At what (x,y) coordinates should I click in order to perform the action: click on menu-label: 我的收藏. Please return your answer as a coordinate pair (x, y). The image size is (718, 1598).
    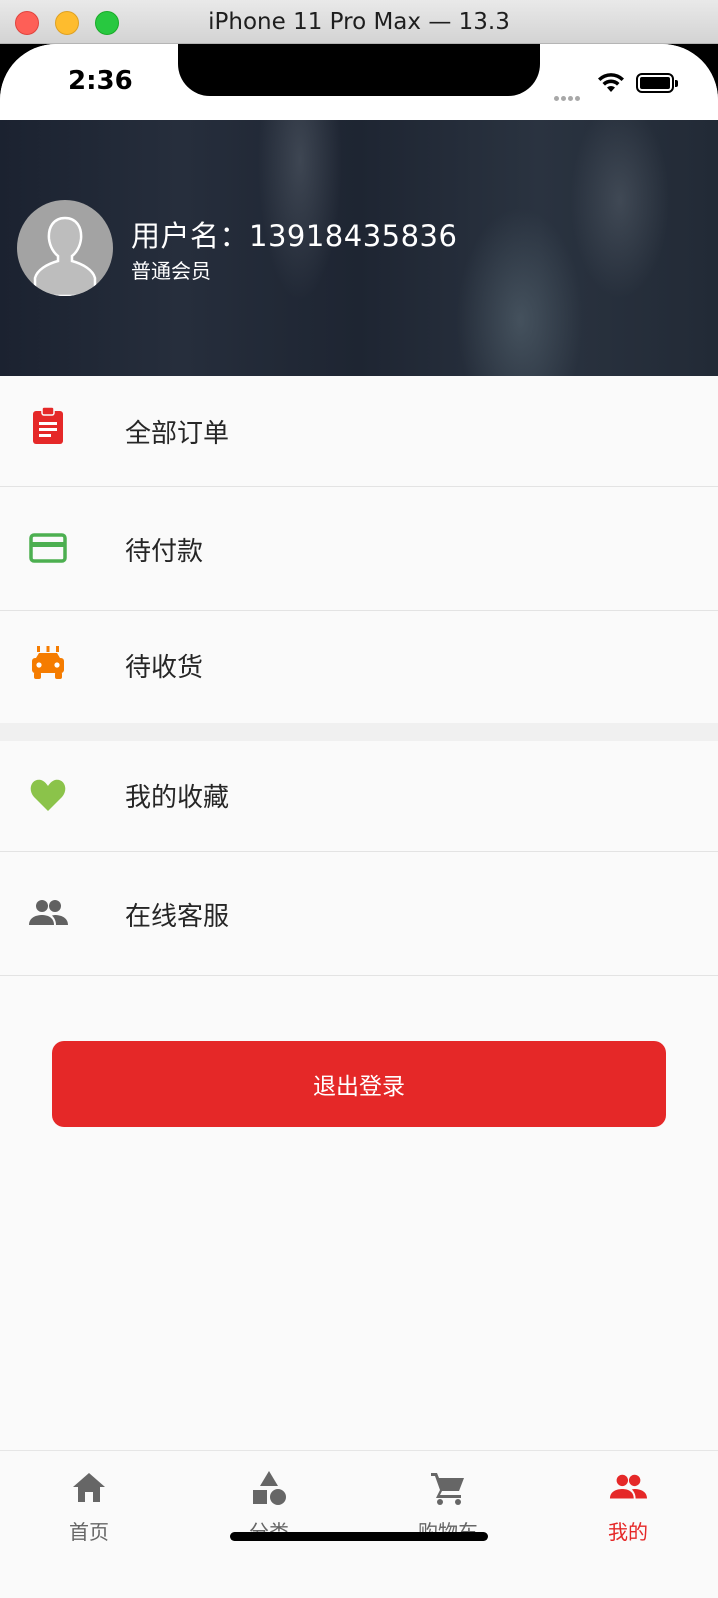
    Looking at the image, I should click on (177, 798).